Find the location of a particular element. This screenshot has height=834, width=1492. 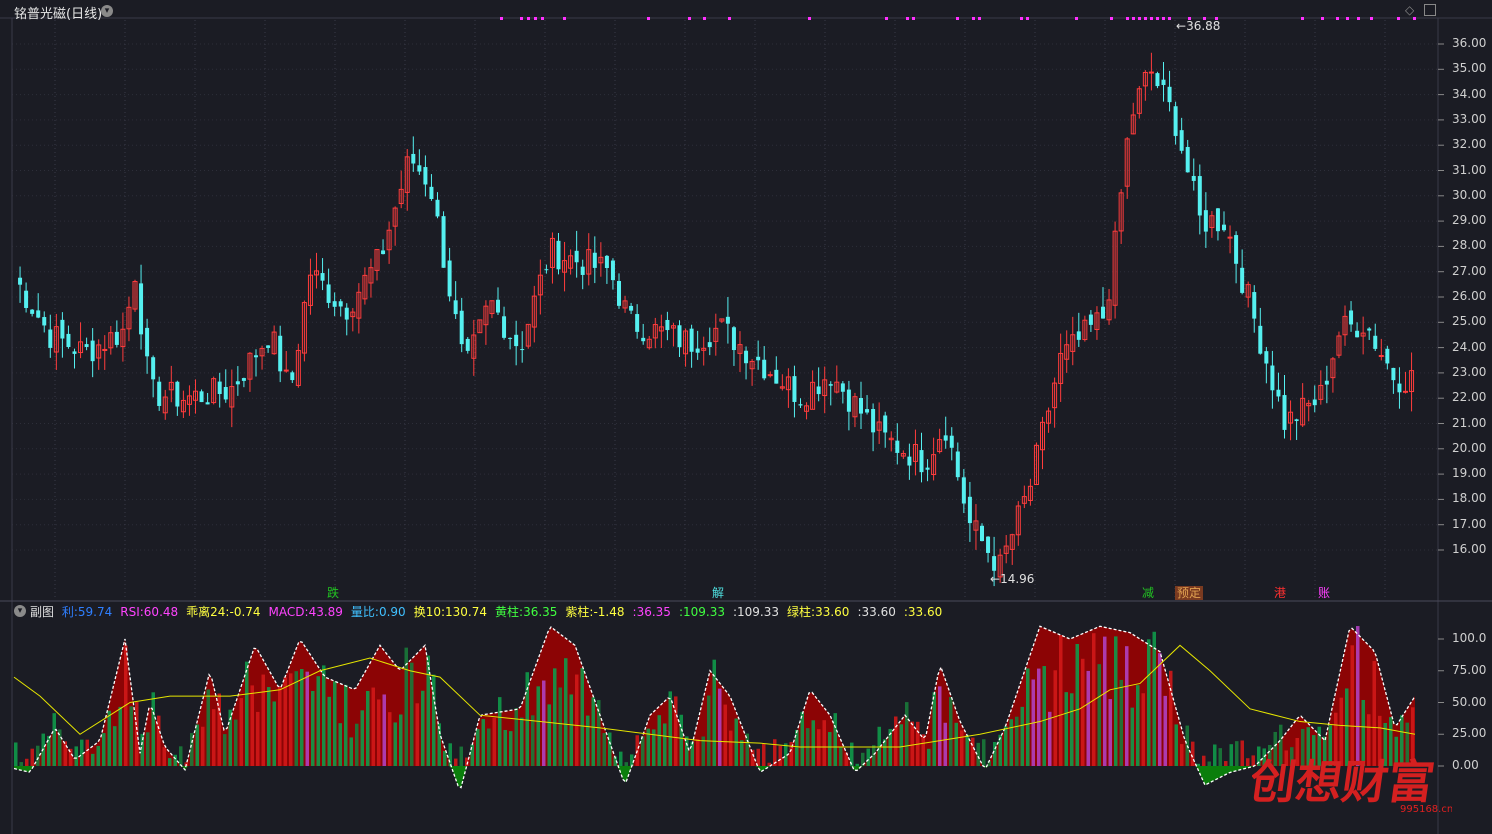

window-icon is located at coordinates (1430, 10).